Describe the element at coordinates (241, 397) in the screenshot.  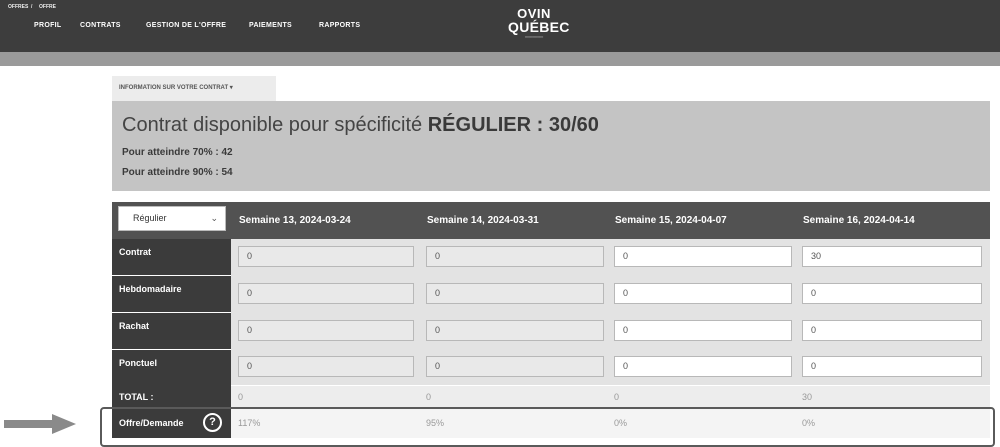
I see `total-week-1: 0` at that location.